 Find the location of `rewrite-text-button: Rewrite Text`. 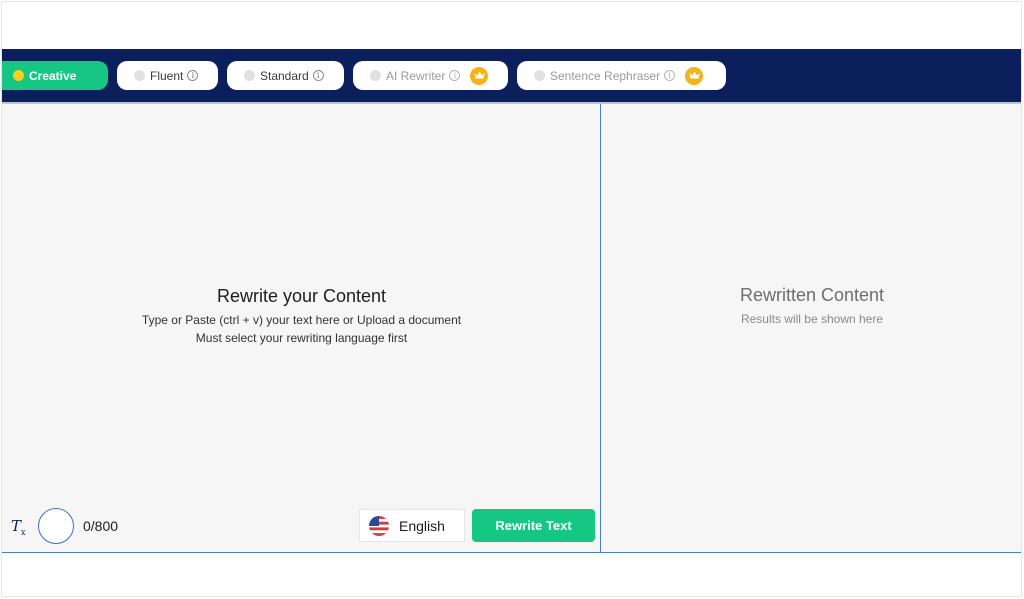

rewrite-text-button: Rewrite Text is located at coordinates (533, 525).